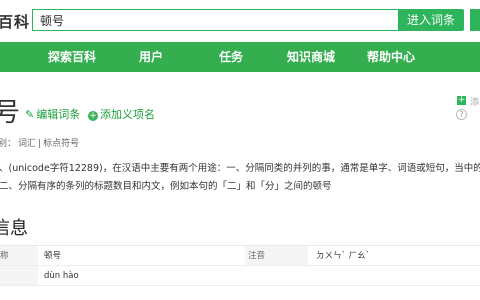  What do you see at coordinates (343, 256) in the screenshot?
I see `info-value: ㄉㄨㄣˋ ㄏㄠˋ` at bounding box center [343, 256].